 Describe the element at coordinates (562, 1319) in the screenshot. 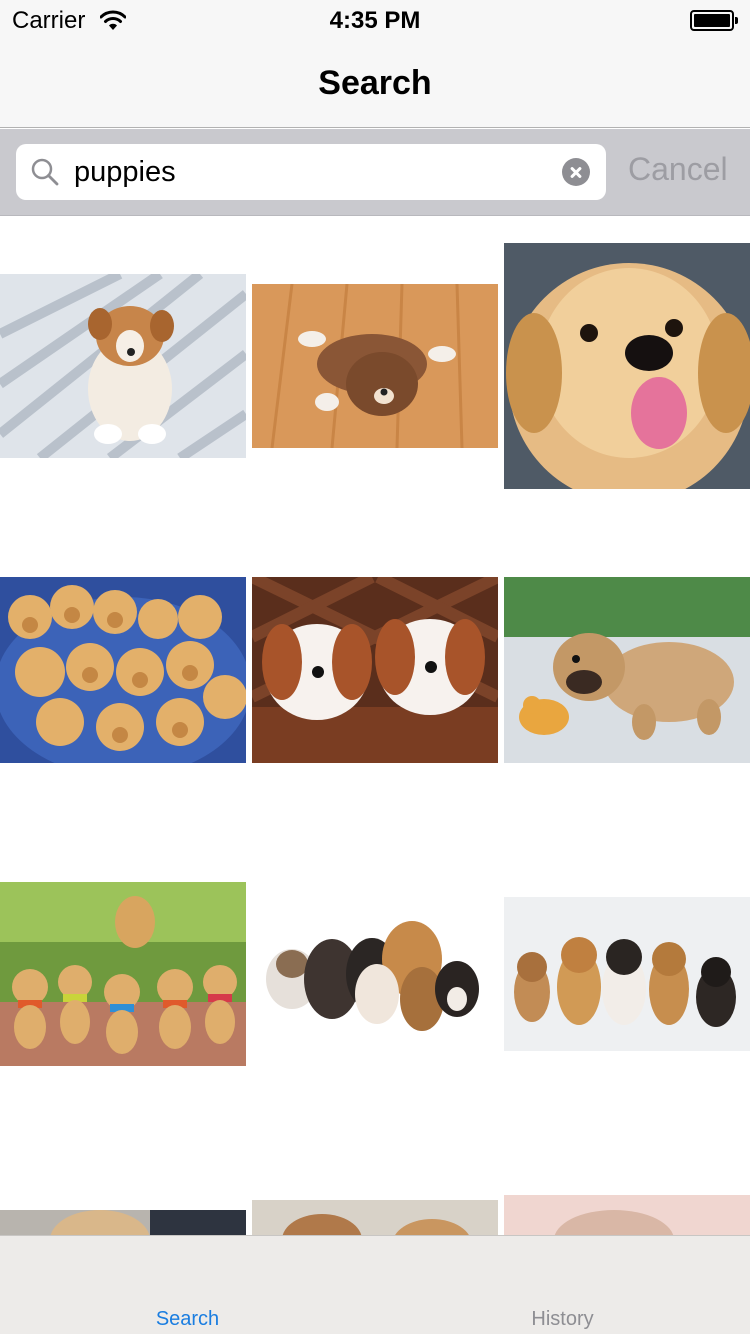

I see `tab-history-label: History` at that location.